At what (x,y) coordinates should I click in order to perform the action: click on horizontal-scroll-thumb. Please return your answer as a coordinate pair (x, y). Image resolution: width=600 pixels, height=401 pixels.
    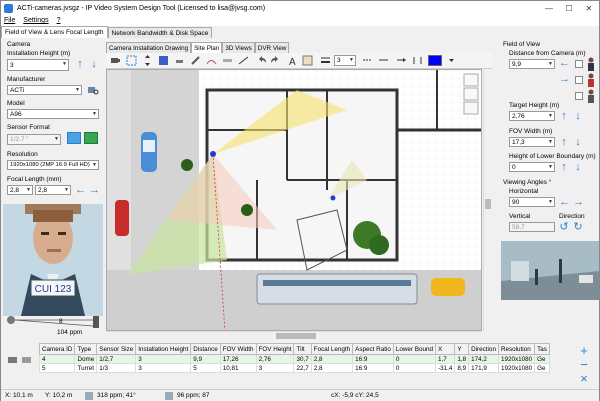
    Looking at the image, I should click on (296, 336).